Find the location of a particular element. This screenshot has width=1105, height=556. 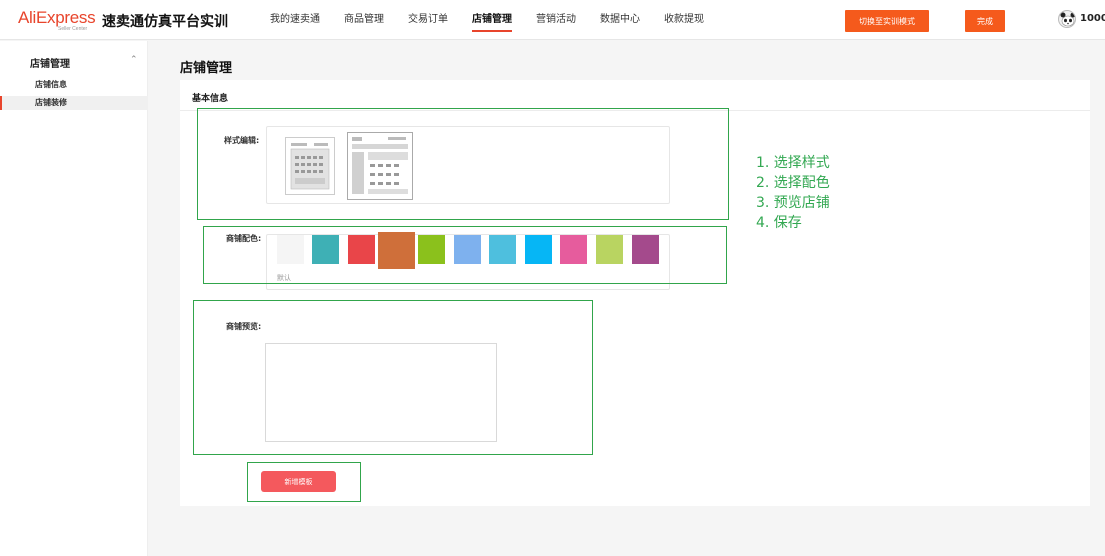

chevron-up-icon: ⌃ is located at coordinates (134, 60).